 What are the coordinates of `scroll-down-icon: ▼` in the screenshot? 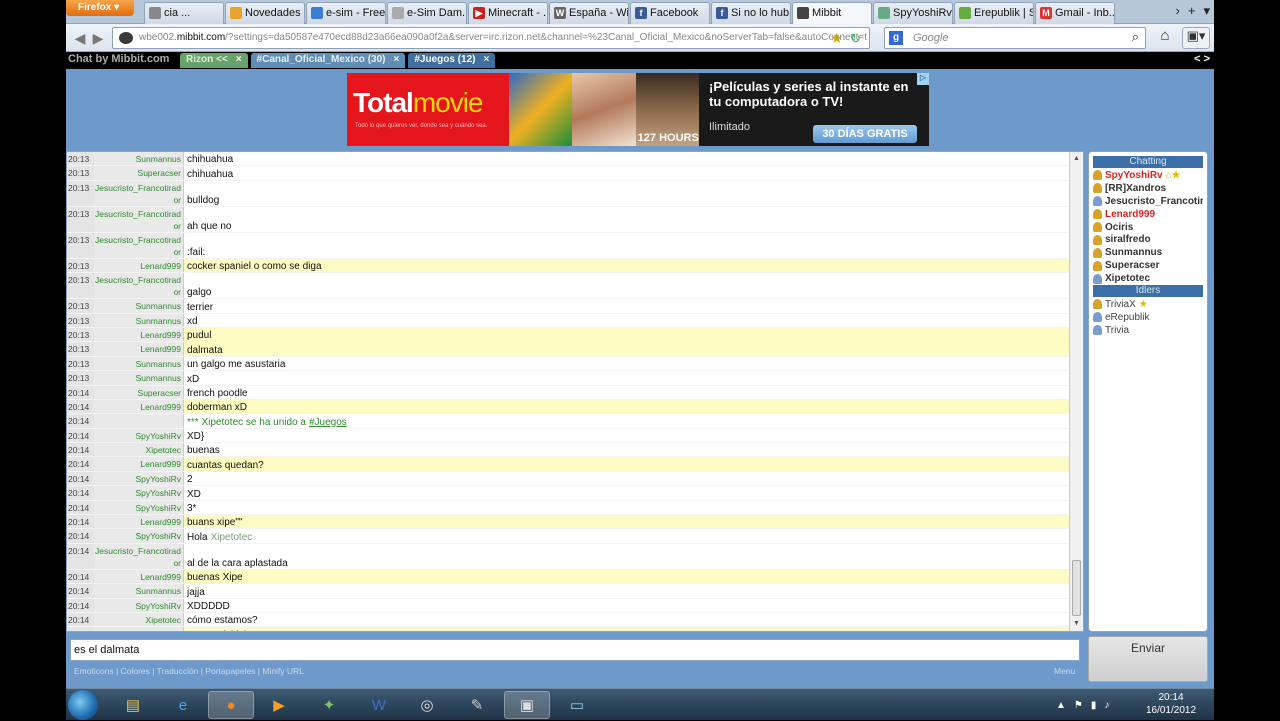 It's located at (1076, 624).